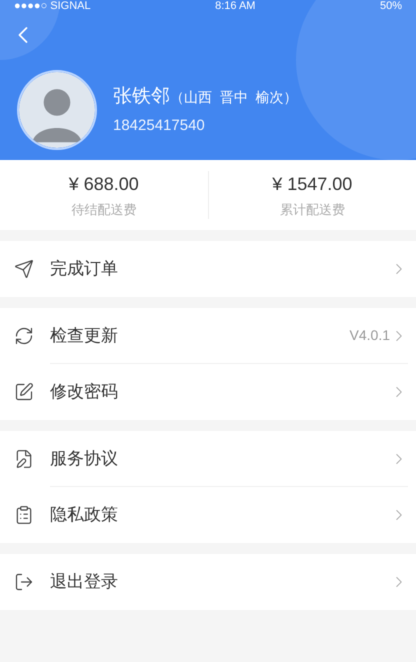  I want to click on logout-icon, so click(24, 582).